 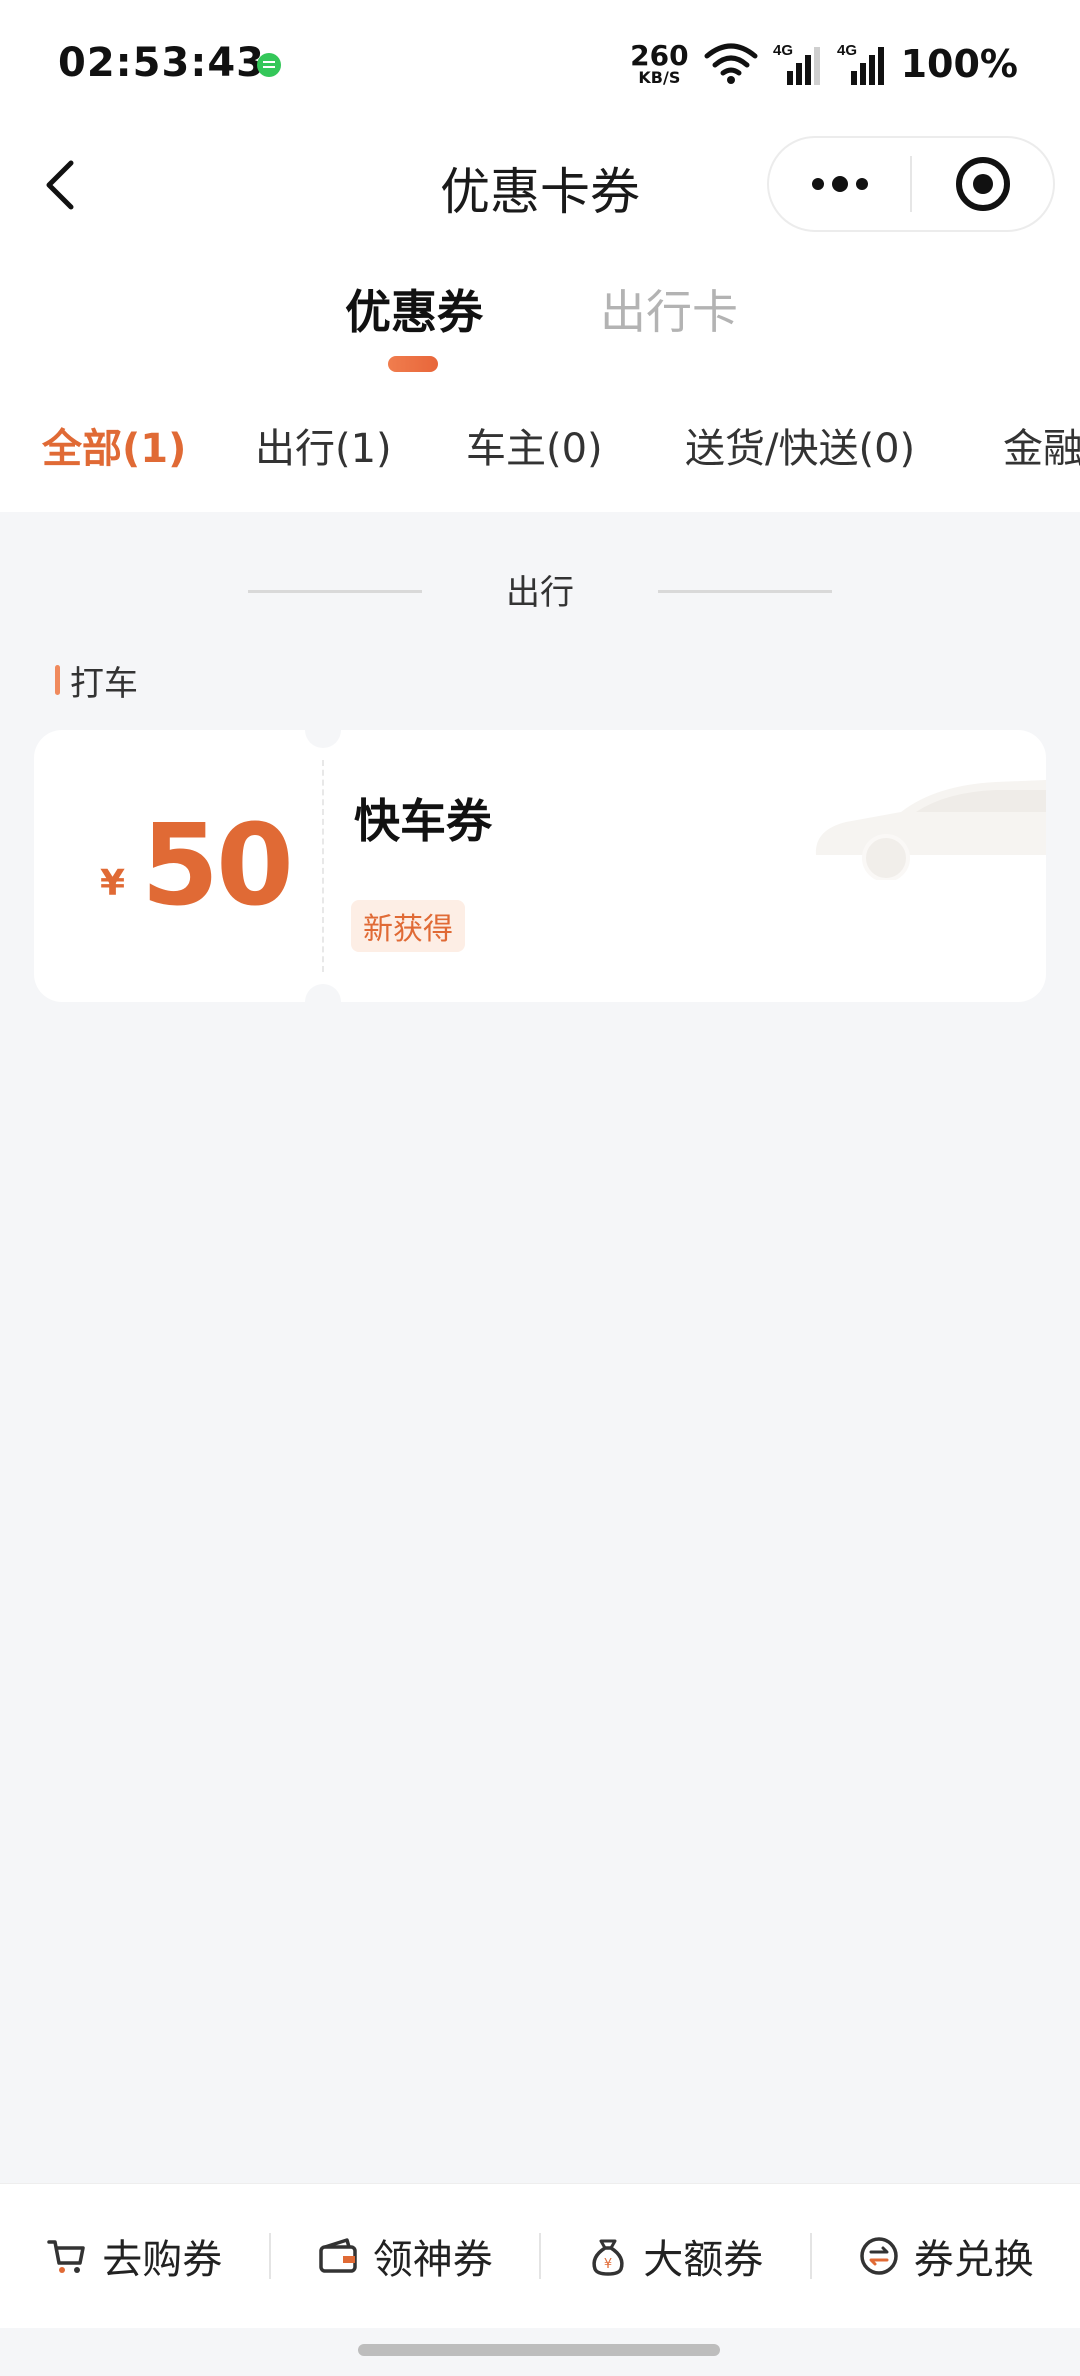 I want to click on network-speed: 260 KB/S, so click(x=659, y=64).